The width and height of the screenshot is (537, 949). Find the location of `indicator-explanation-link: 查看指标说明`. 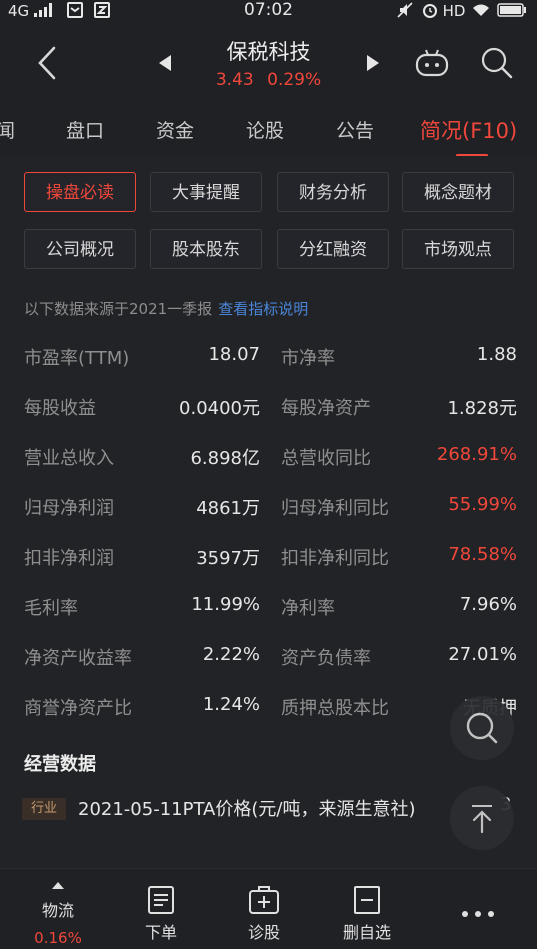

indicator-explanation-link: 查看指标说明 is located at coordinates (263, 309).